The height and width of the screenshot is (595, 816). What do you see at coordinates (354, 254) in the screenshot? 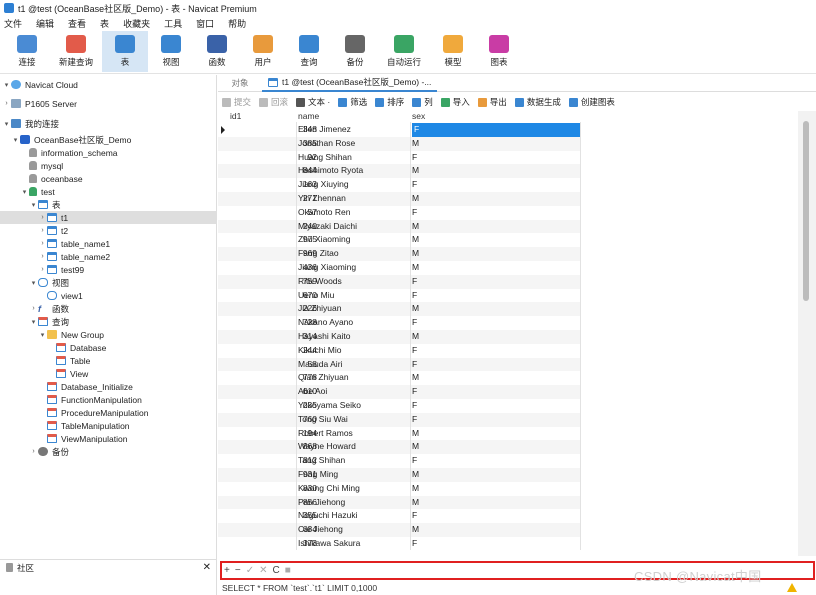
I see `cell-name: Fang Zitao` at bounding box center [354, 254].